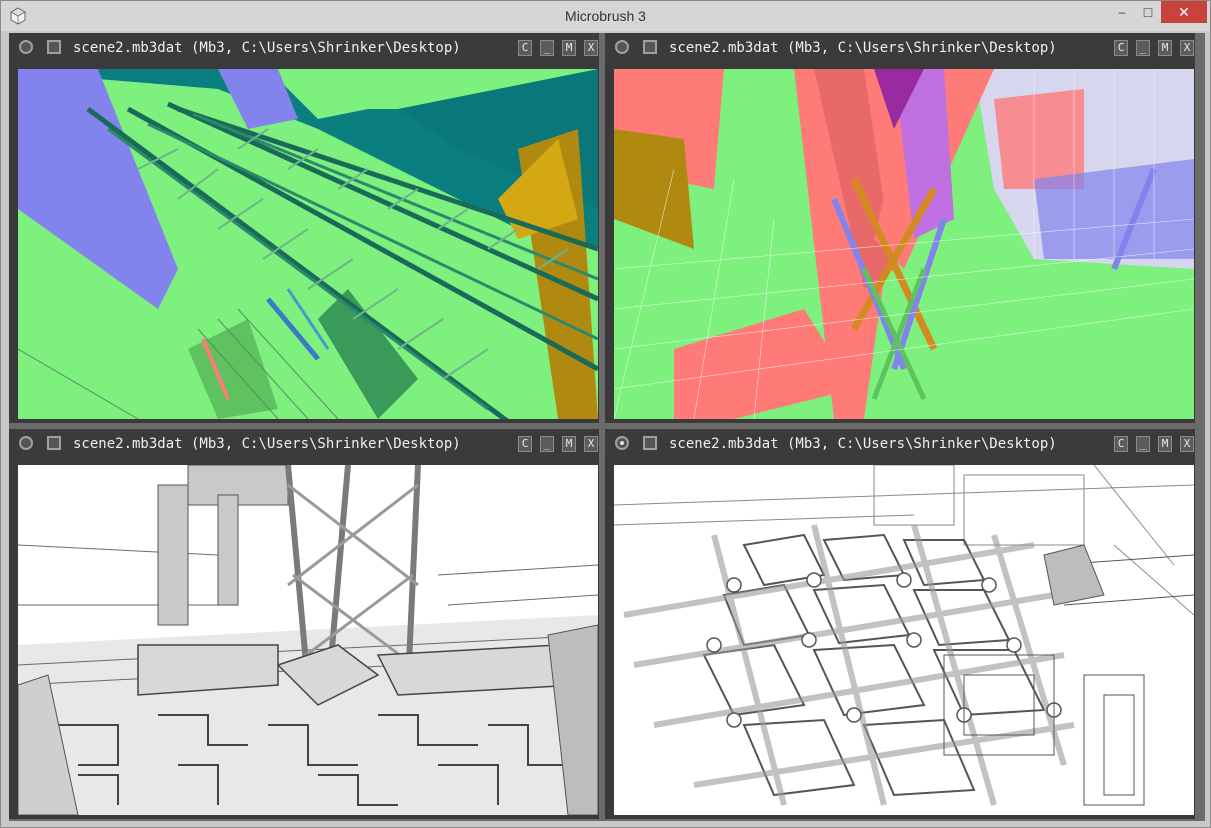  I want to click on maximize-icon: □, so click(1148, 12).